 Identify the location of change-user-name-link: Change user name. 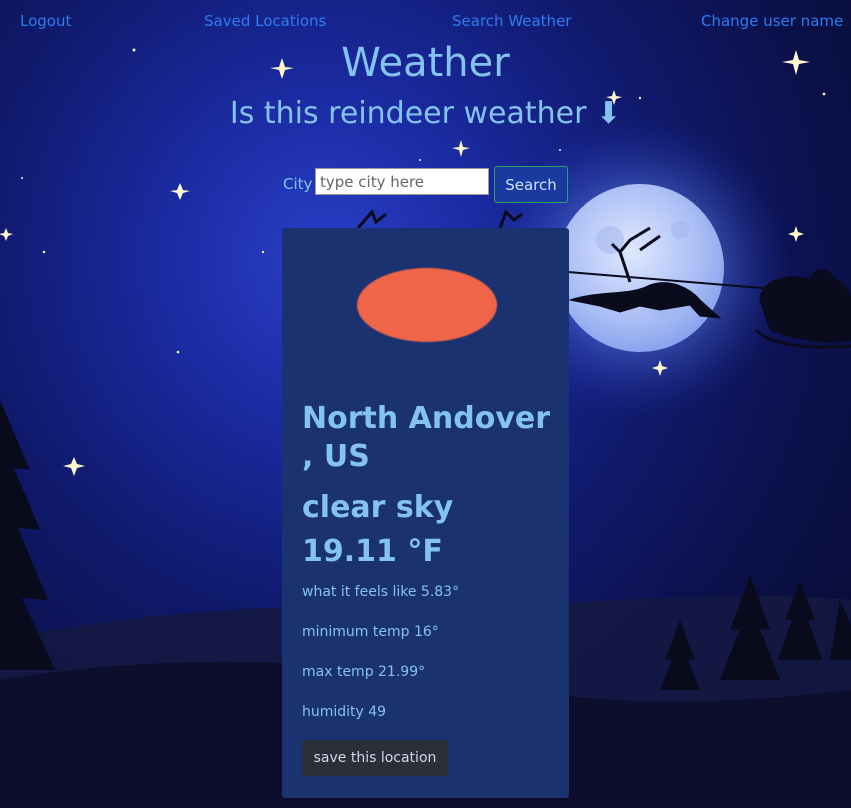
(772, 21).